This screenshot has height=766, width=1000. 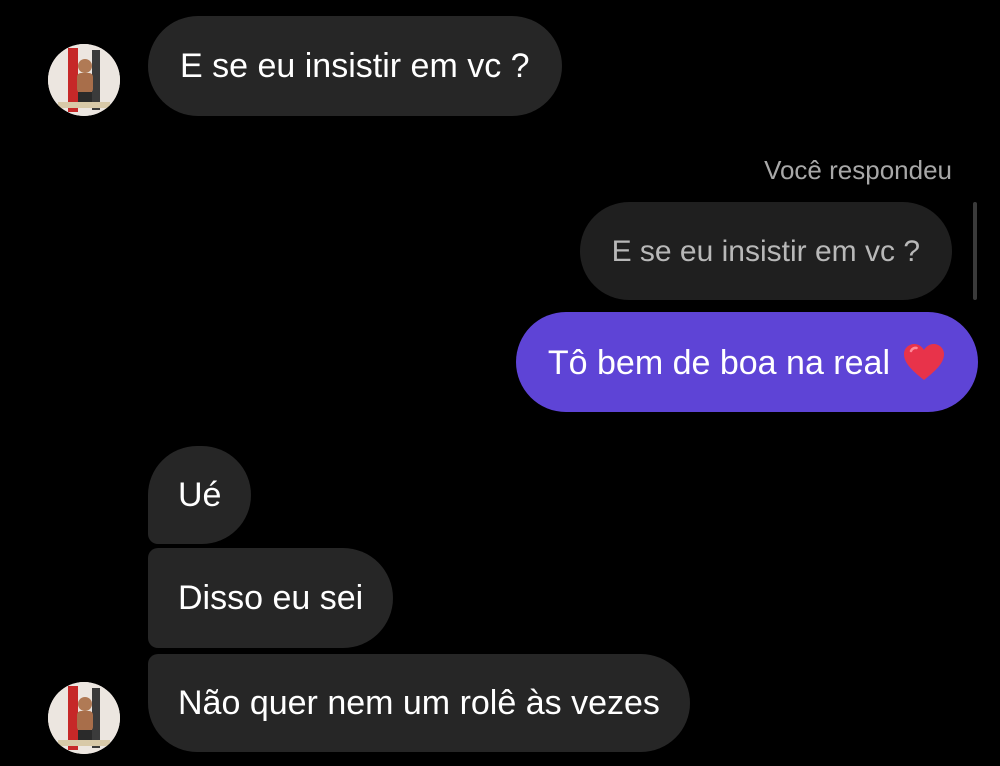 I want to click on message-text: Tô bem de boa na real, so click(x=718, y=363).